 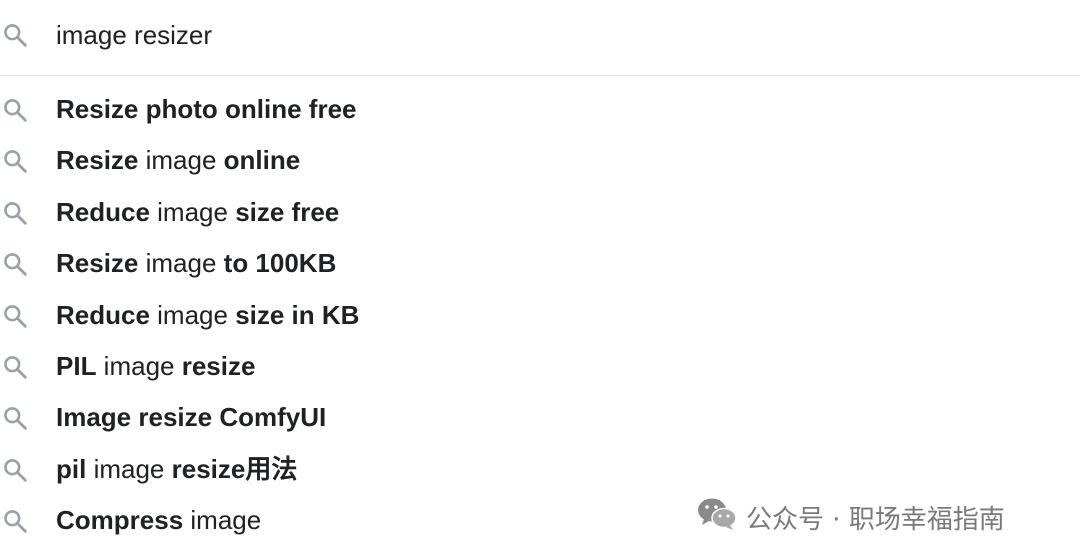 What do you see at coordinates (540, 109) in the screenshot?
I see `suggestion-item: Resize photo online free` at bounding box center [540, 109].